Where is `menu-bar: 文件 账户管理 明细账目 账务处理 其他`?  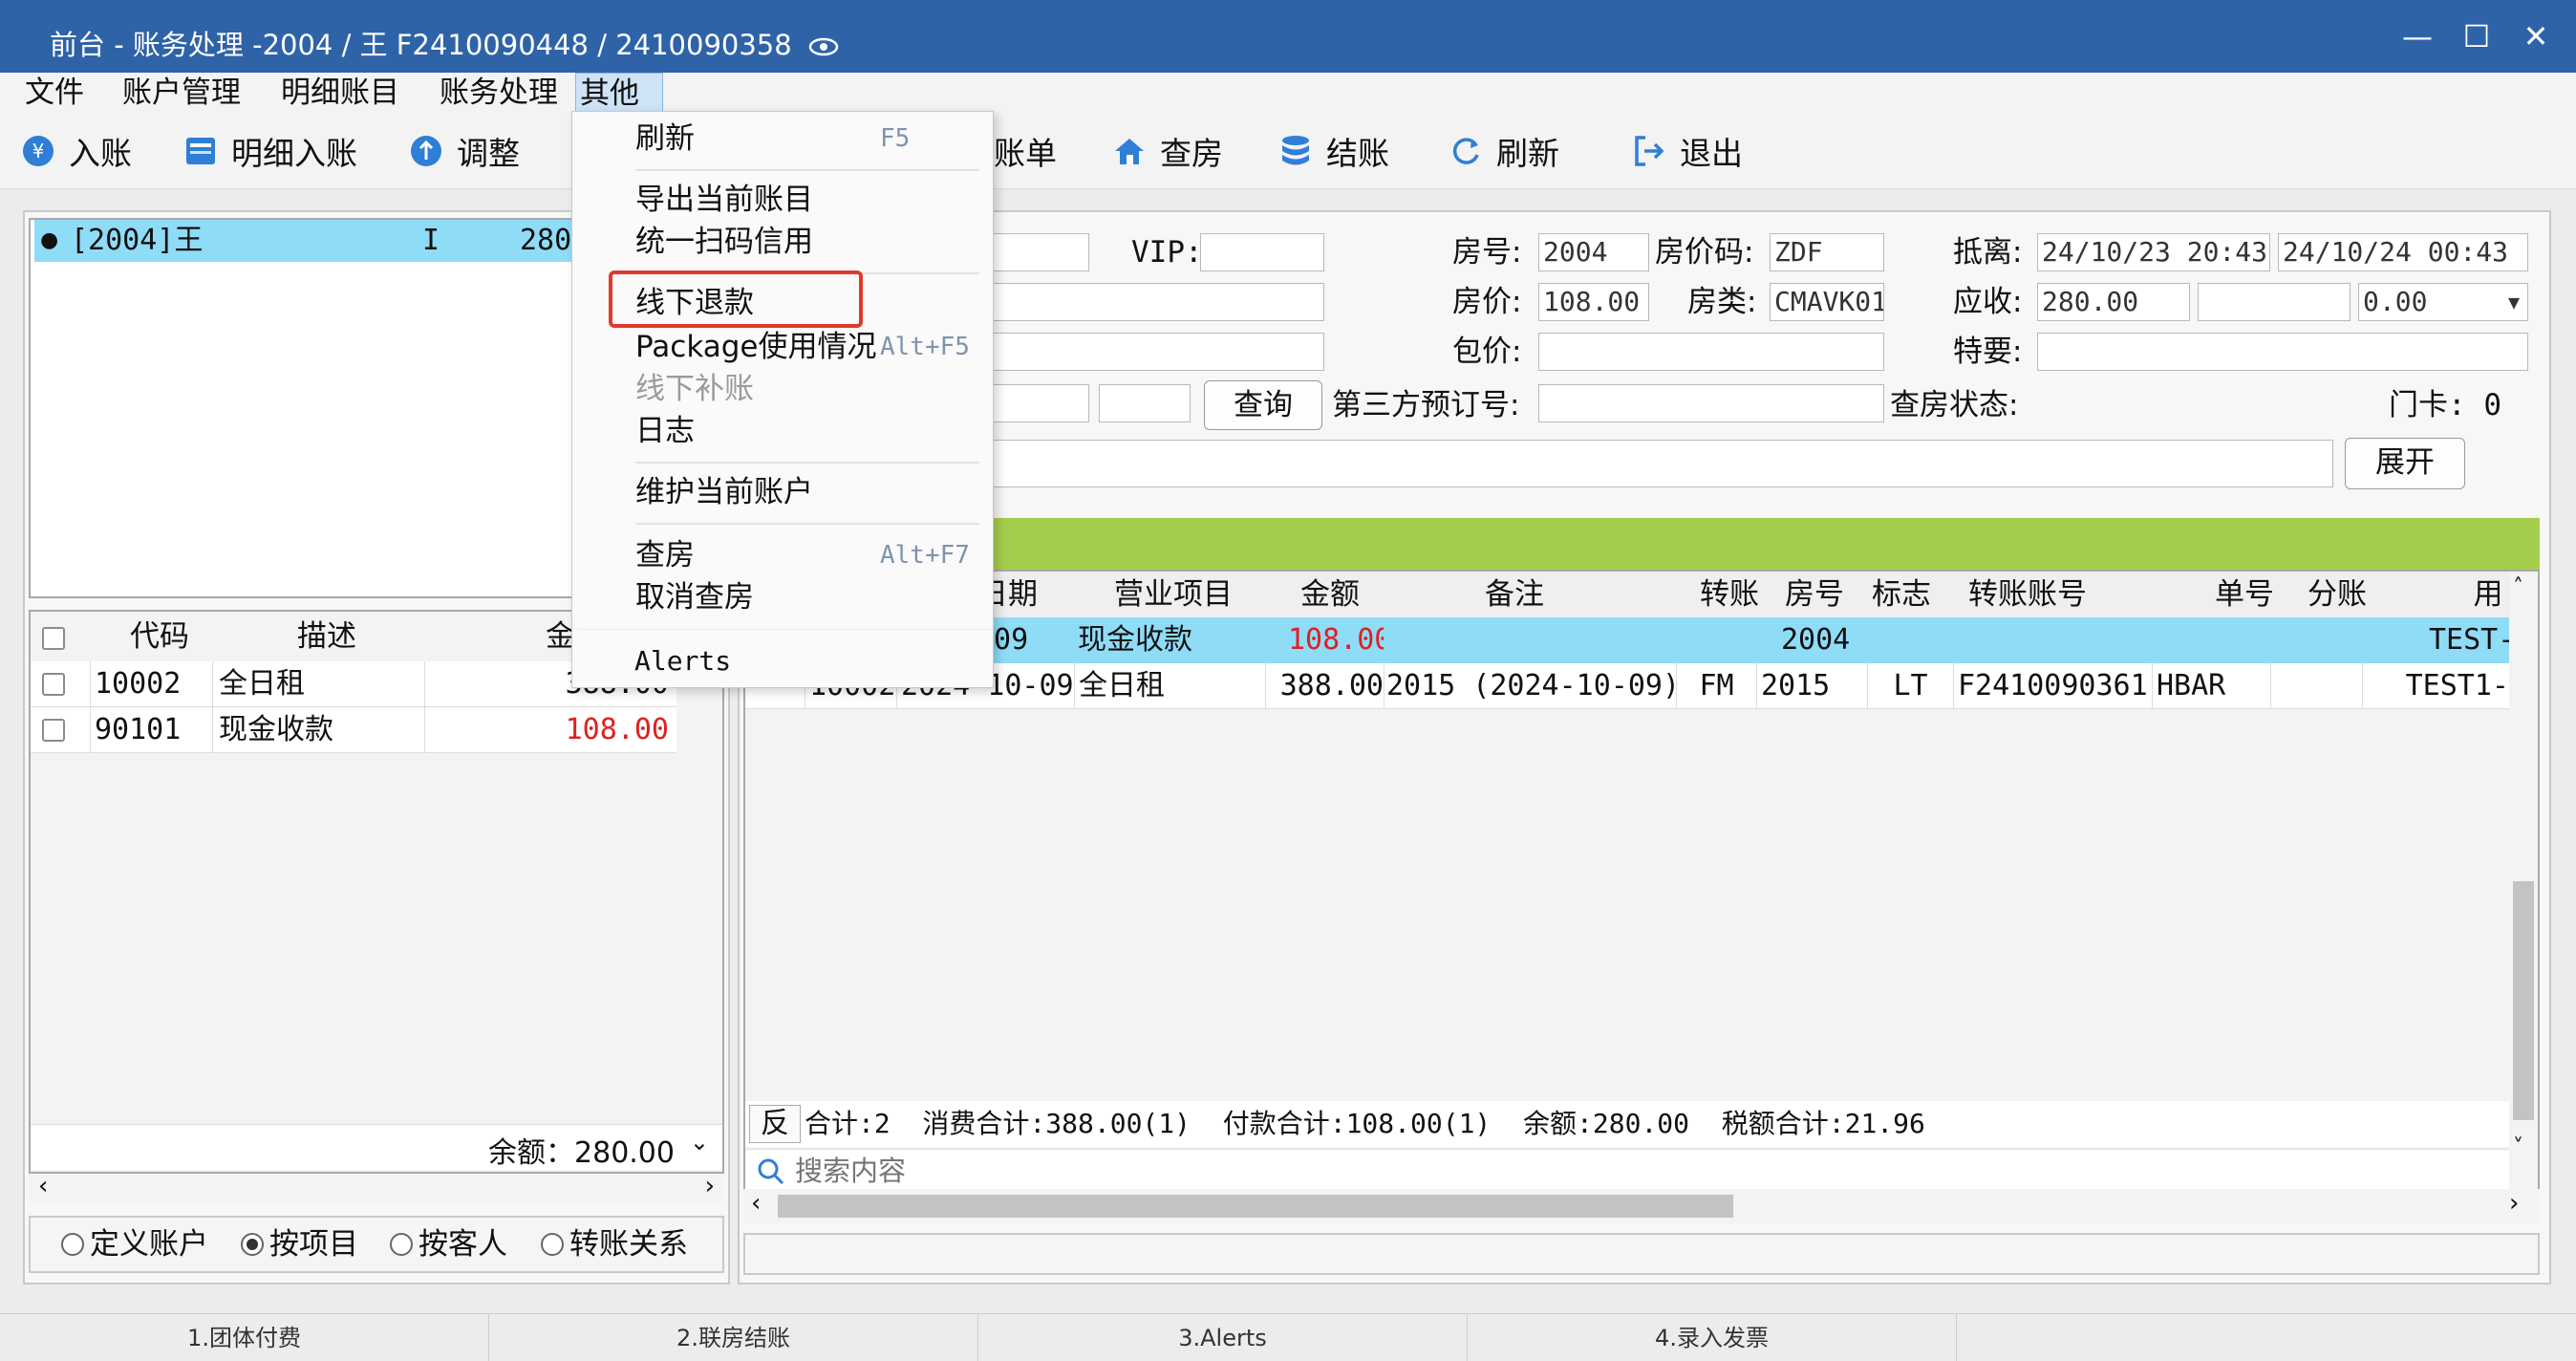 menu-bar: 文件 账户管理 明细账目 账务处理 其他 is located at coordinates (1288, 93).